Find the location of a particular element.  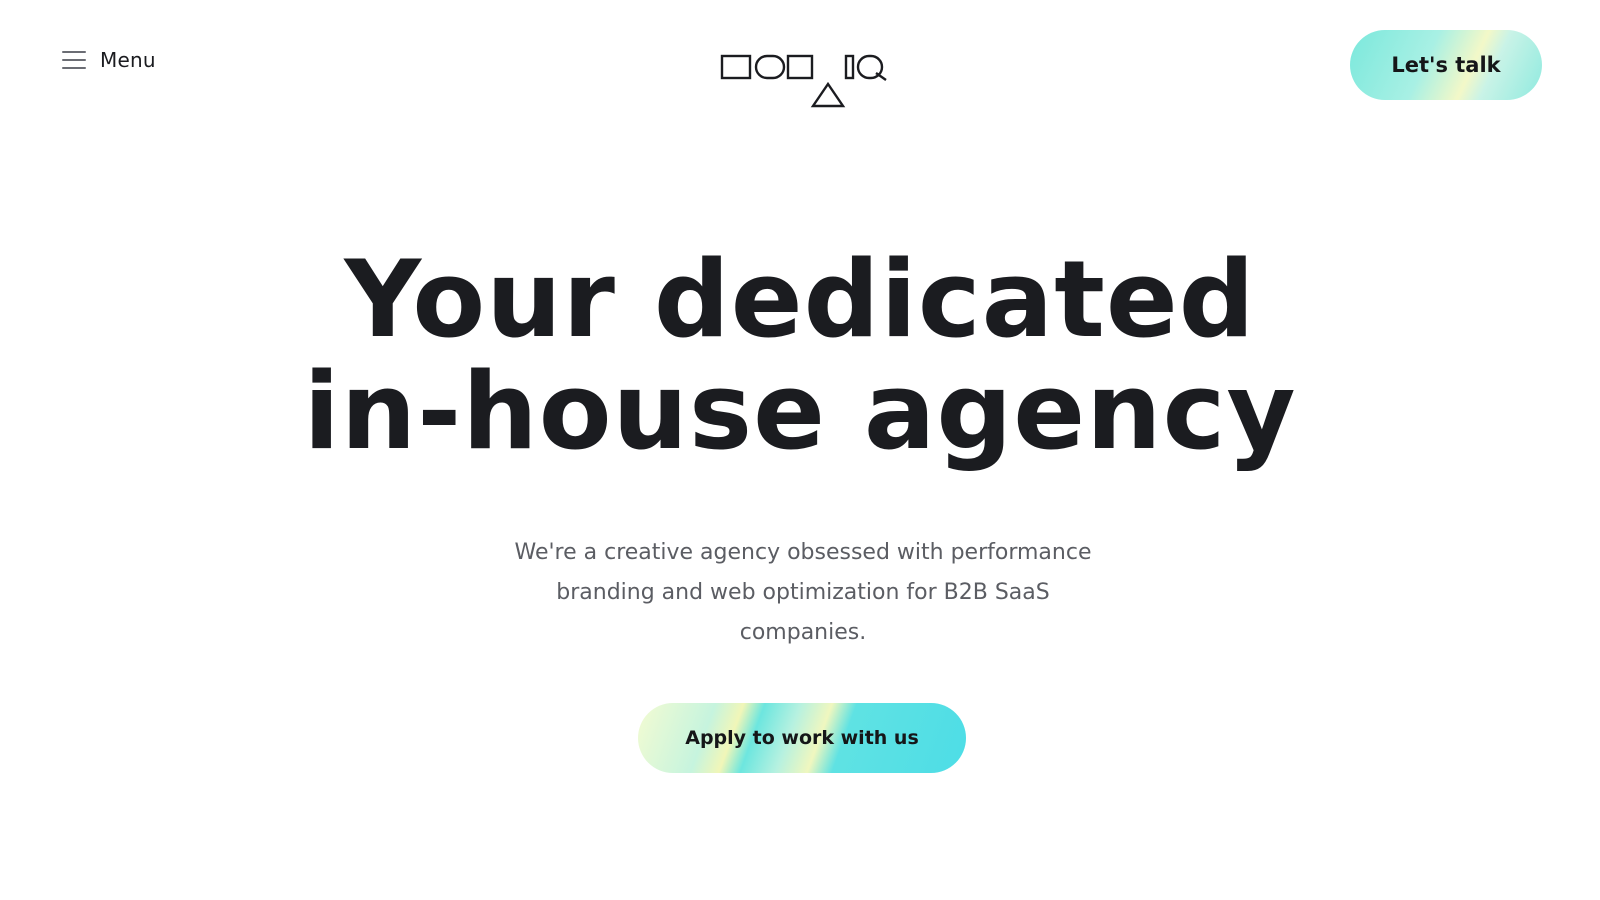

hamburger-icon is located at coordinates (74, 60).